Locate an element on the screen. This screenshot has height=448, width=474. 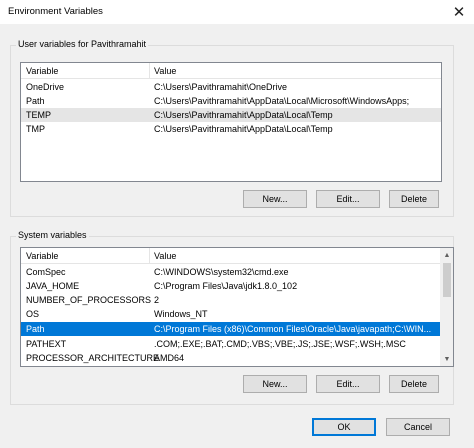
variable-name: OneDrive is located at coordinates (45, 87).